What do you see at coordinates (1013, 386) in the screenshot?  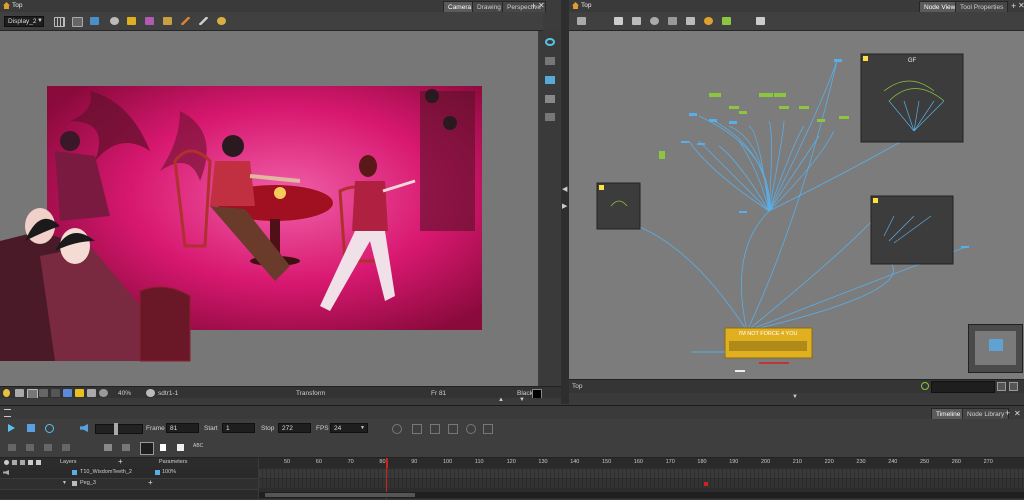 I see `zoom-reset-icon` at bounding box center [1013, 386].